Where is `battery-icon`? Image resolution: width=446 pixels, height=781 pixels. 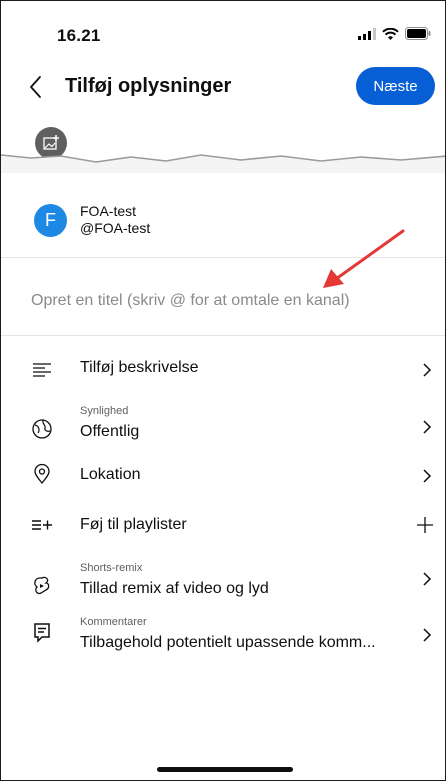 battery-icon is located at coordinates (418, 33).